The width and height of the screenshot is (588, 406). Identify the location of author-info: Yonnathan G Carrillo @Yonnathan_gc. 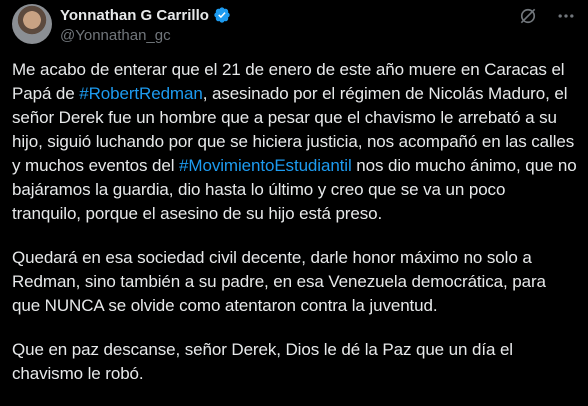
(145, 24).